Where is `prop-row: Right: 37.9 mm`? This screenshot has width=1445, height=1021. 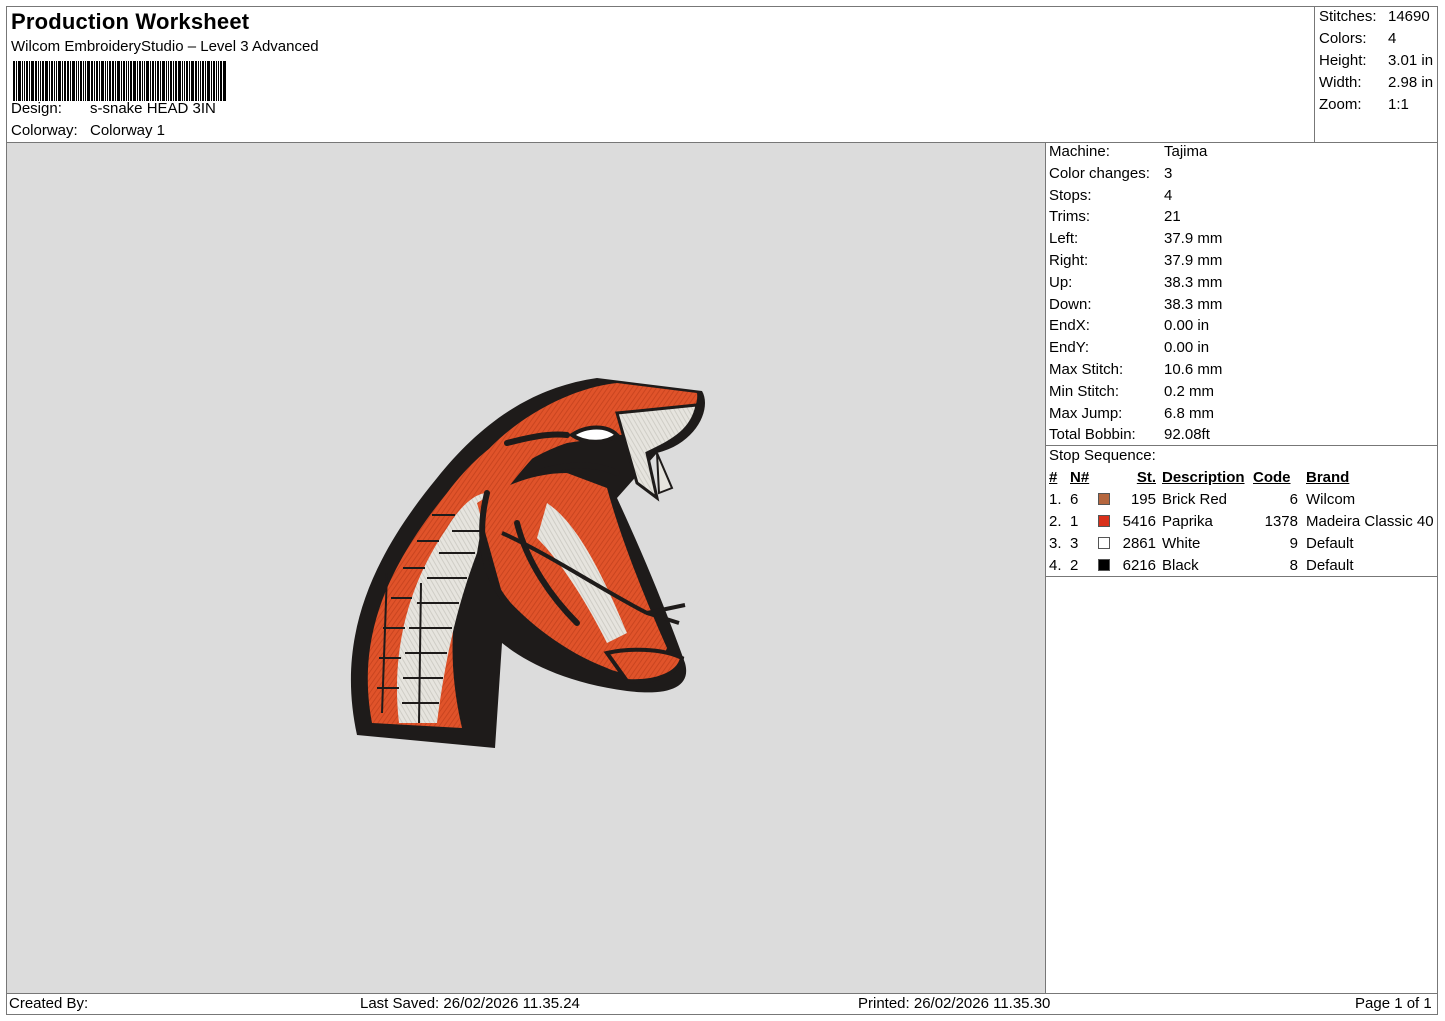 prop-row: Right: 37.9 mm is located at coordinates (1136, 260).